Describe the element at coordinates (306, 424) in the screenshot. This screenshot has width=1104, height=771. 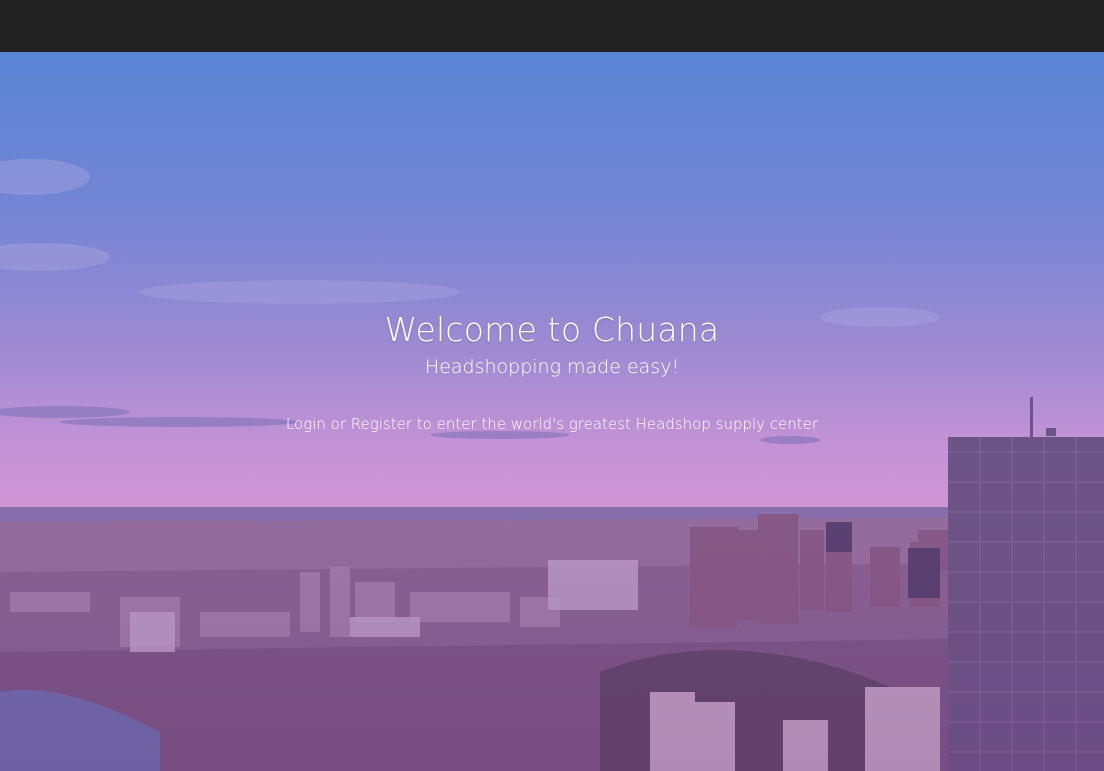
I see `login-link: Login` at that location.